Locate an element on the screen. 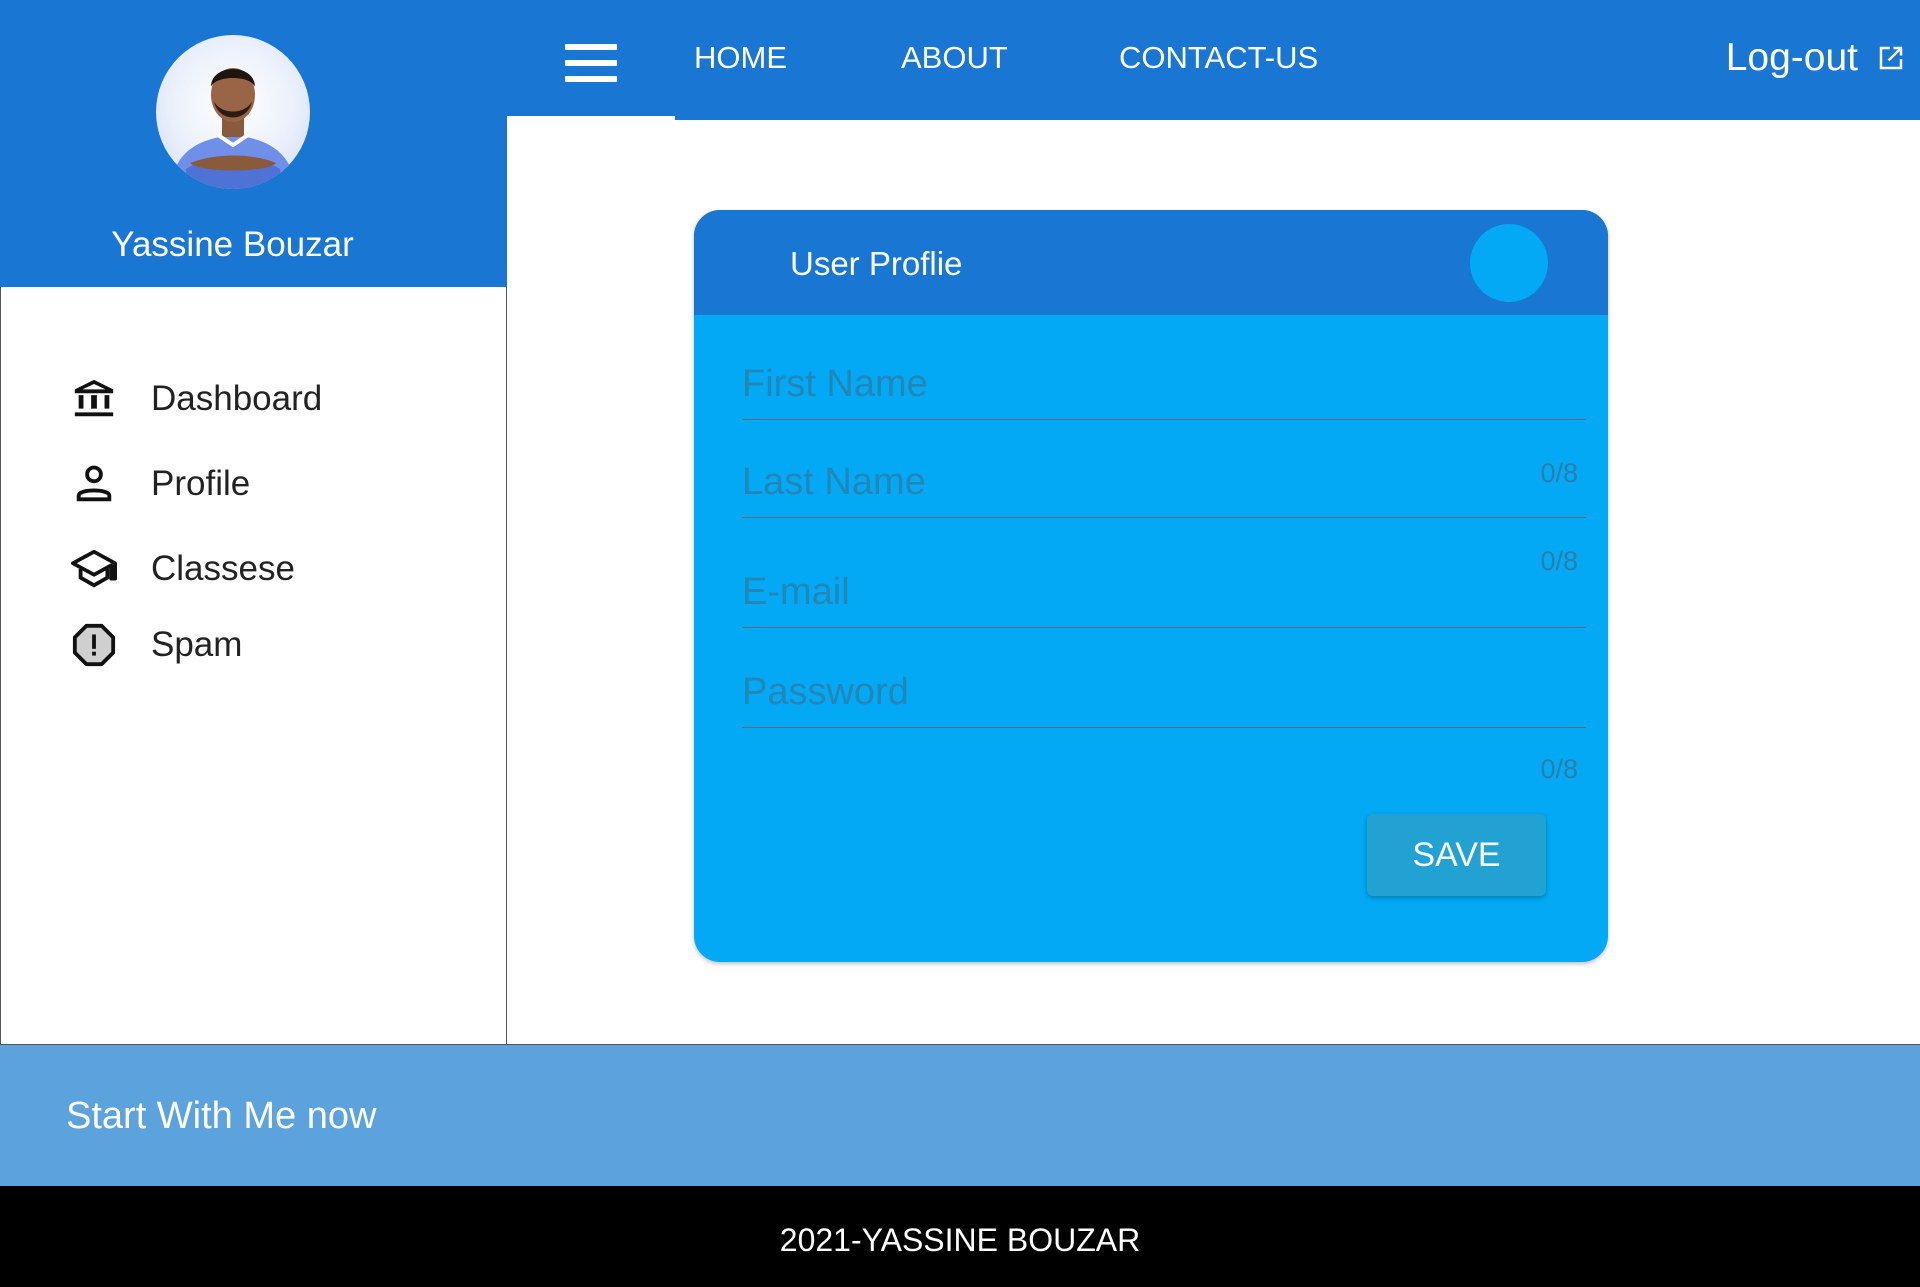 This screenshot has width=1920, height=1287. sidebar-item-dashboard: Dashboard is located at coordinates (196, 399).